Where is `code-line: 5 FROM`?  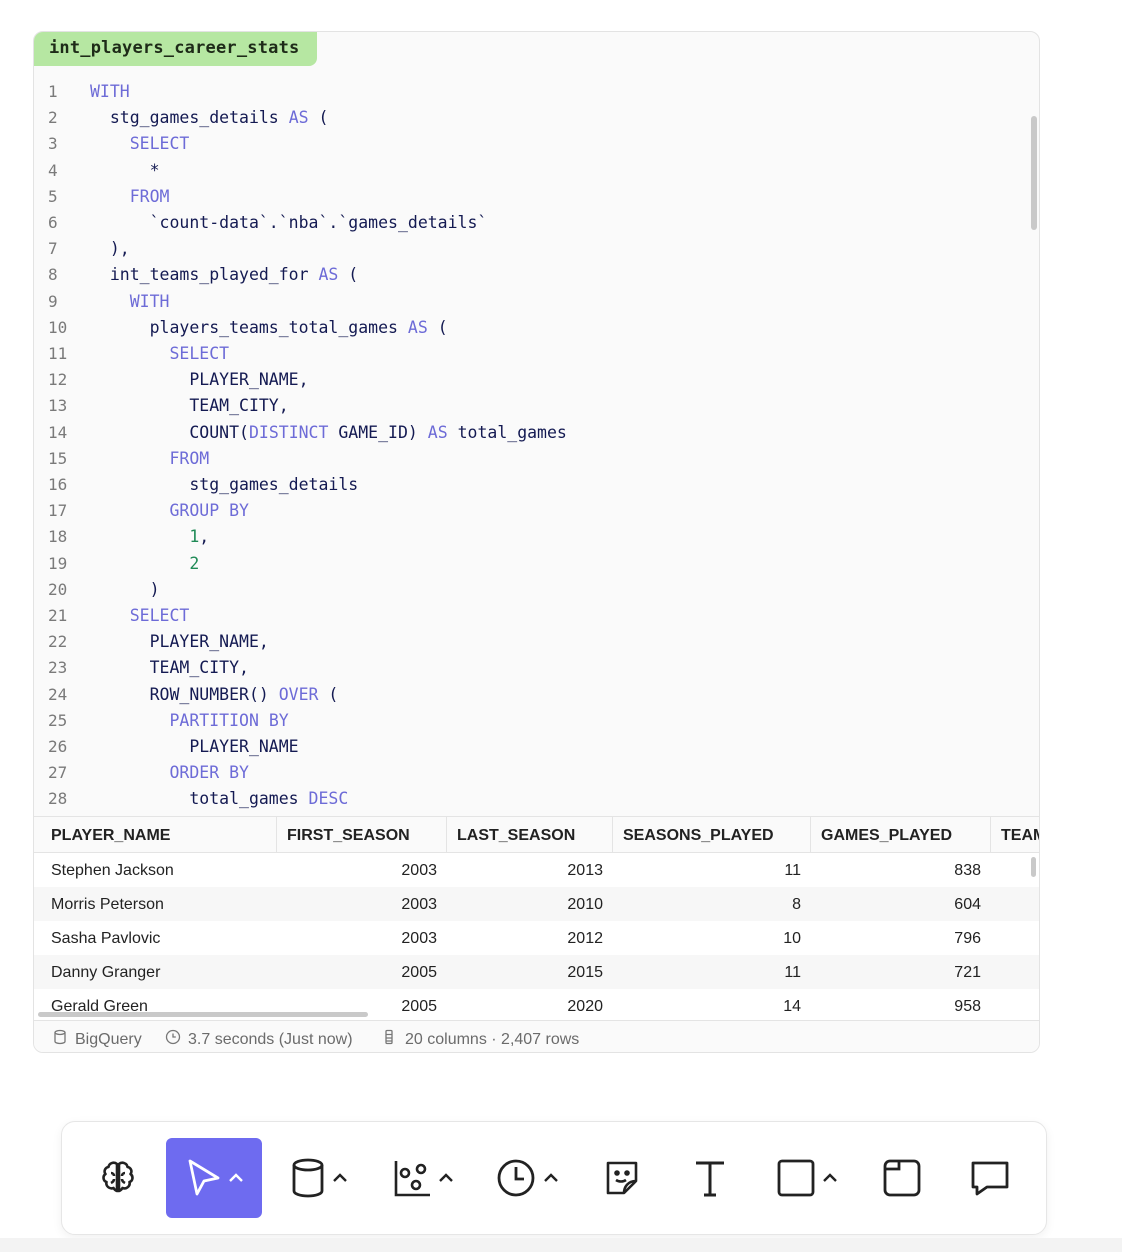 code-line: 5 FROM is located at coordinates (529, 200).